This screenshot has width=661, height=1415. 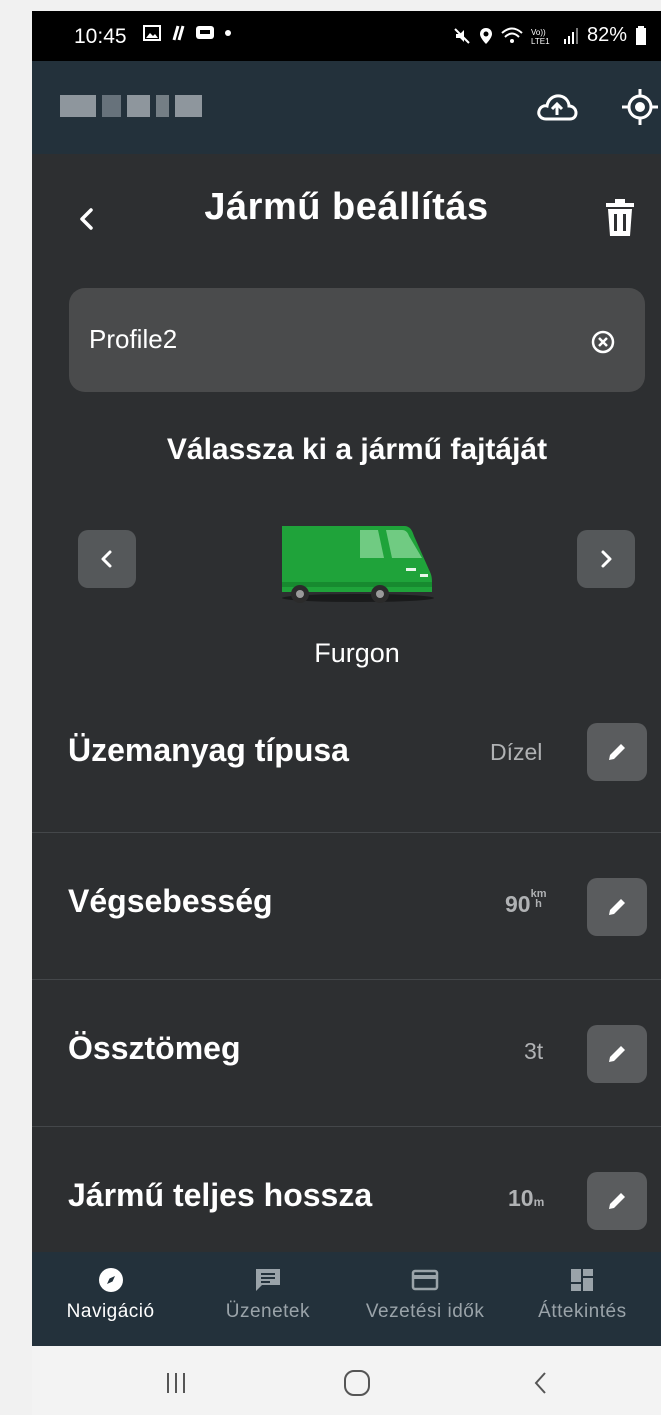 What do you see at coordinates (154, 1048) in the screenshot?
I see `setting-label: Össztömeg` at bounding box center [154, 1048].